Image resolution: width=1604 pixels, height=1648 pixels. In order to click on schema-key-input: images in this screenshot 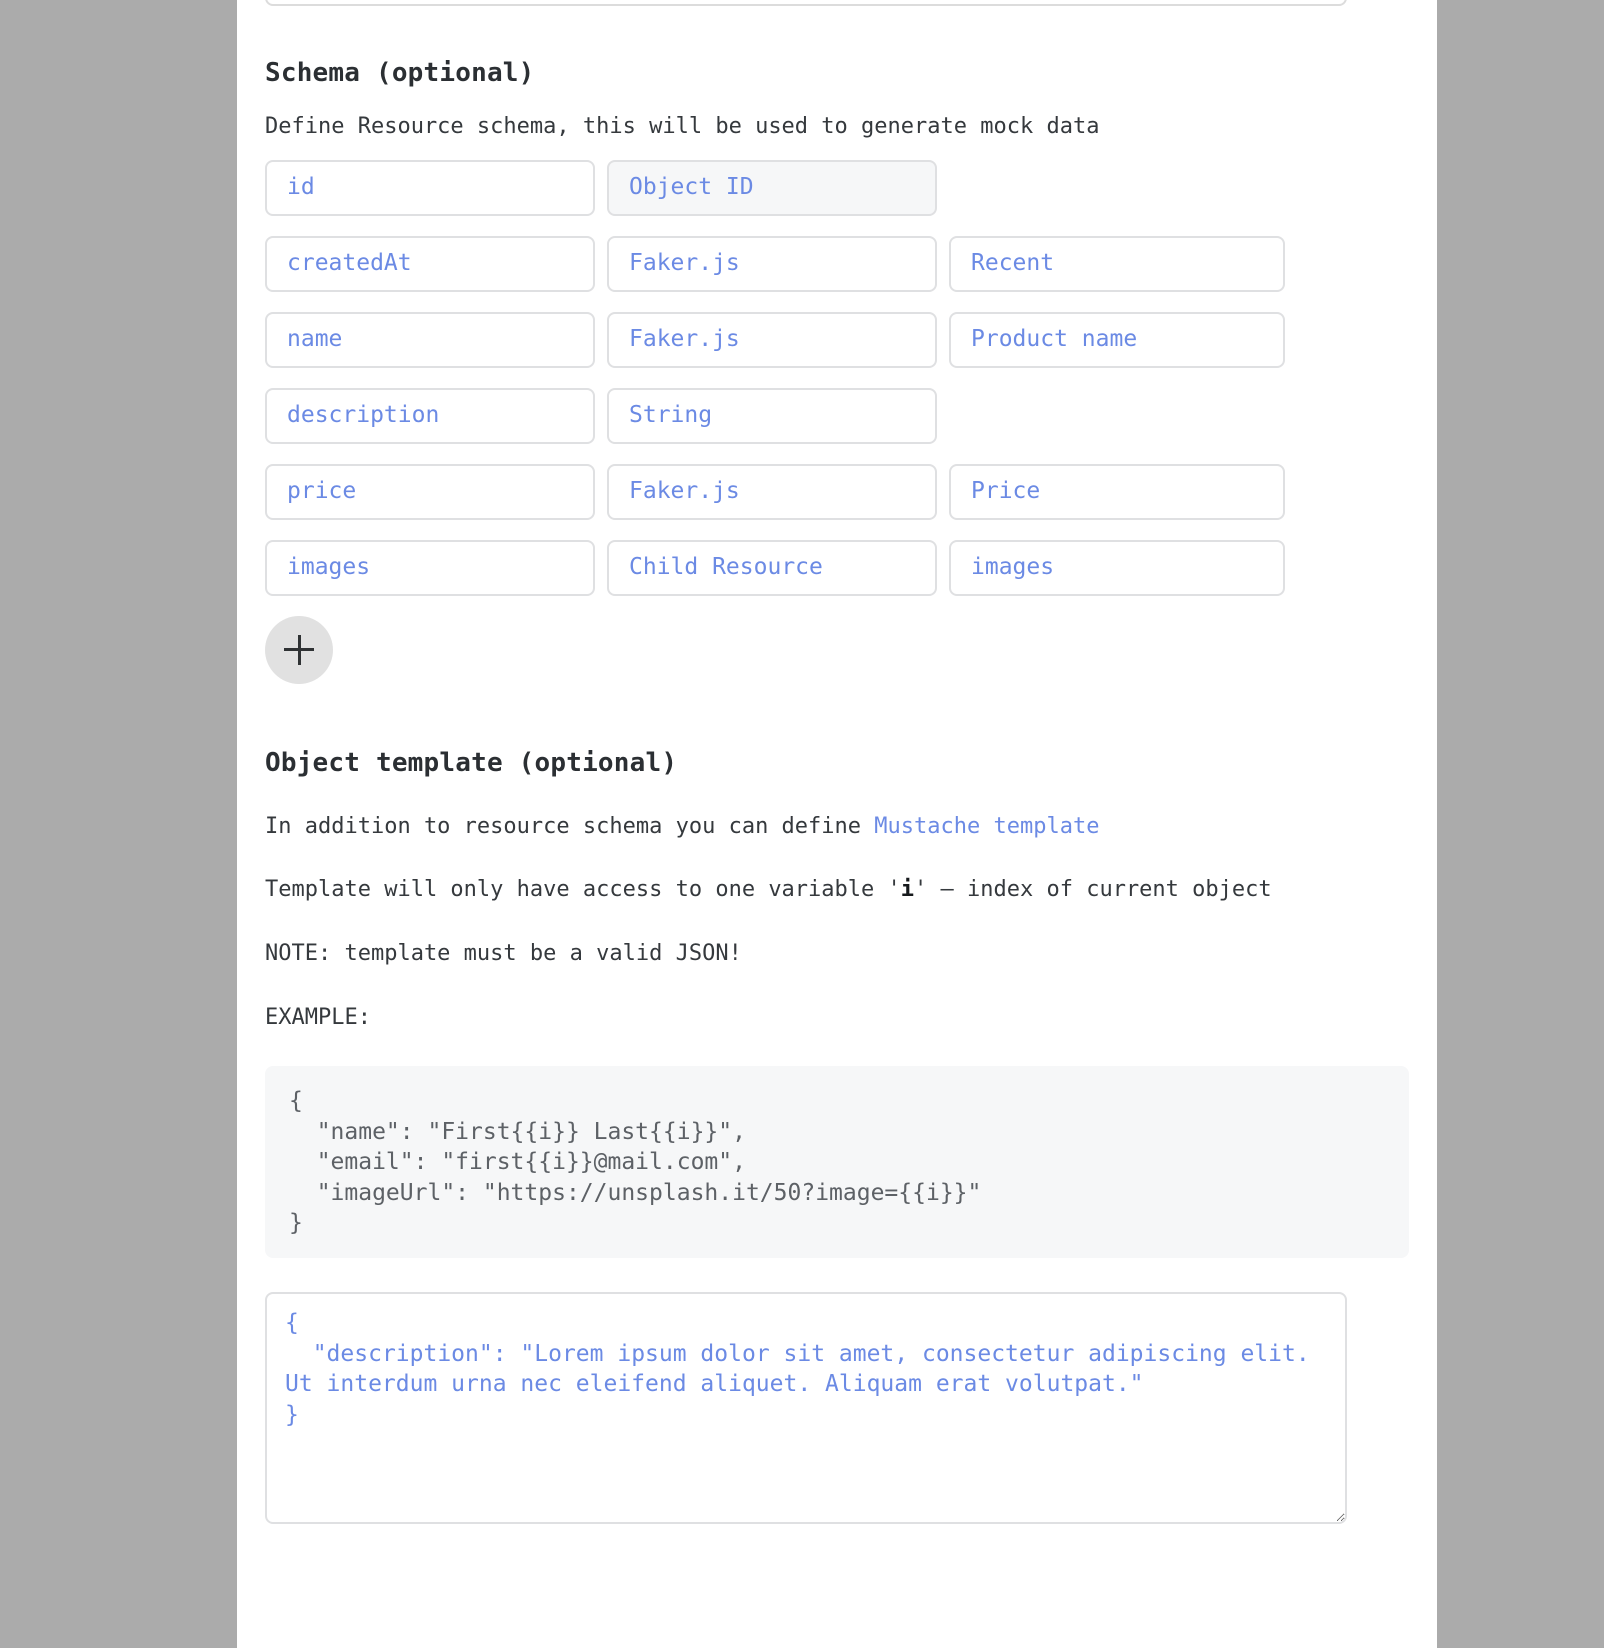, I will do `click(430, 567)`.